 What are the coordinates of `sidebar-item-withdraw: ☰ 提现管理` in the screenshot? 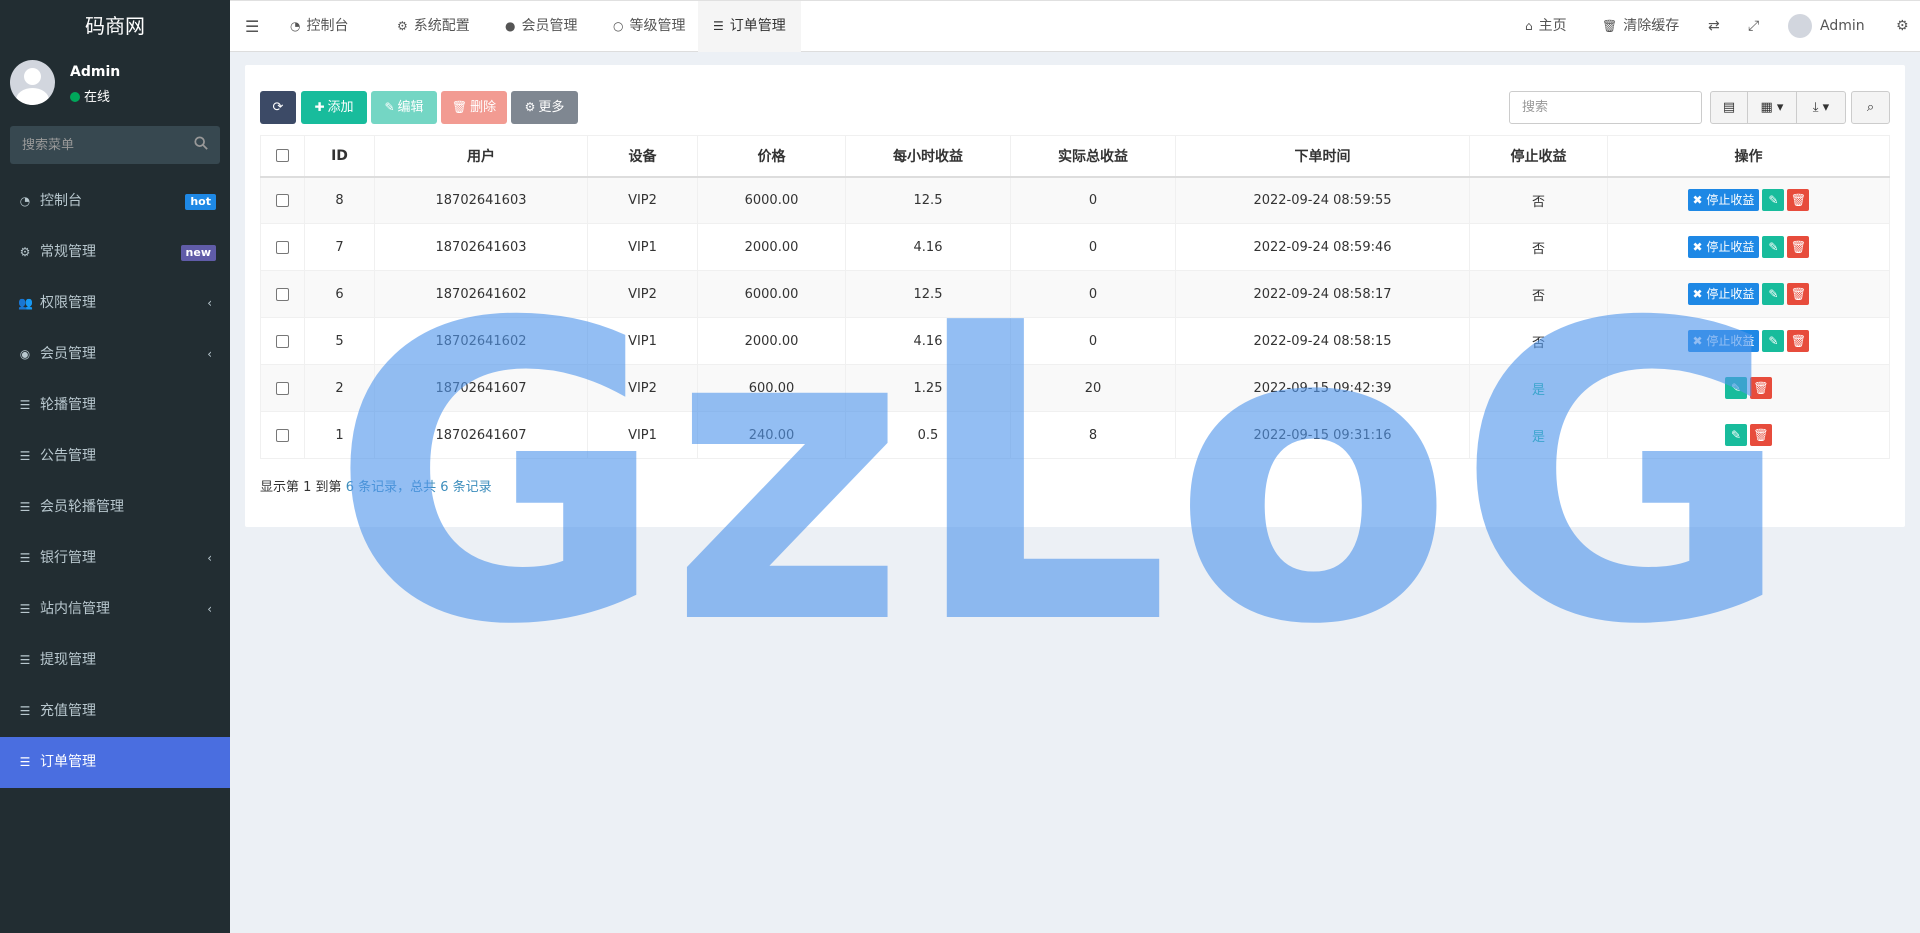 It's located at (115, 660).